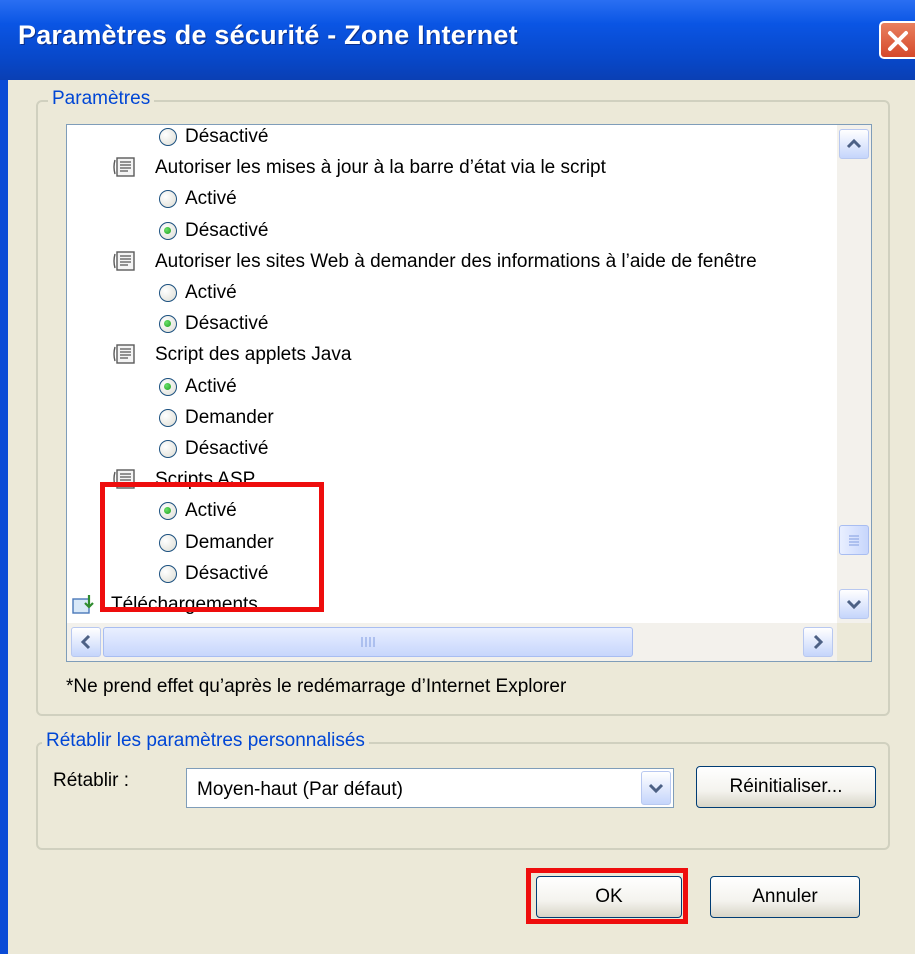 The width and height of the screenshot is (915, 954). Describe the element at coordinates (854, 642) in the screenshot. I see `scrollbar-corner` at that location.